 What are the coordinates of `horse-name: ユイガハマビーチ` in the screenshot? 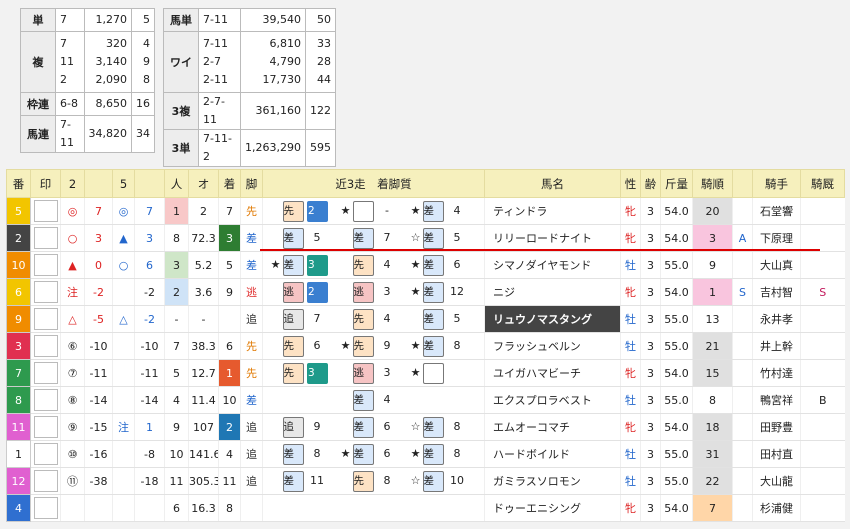 It's located at (537, 373).